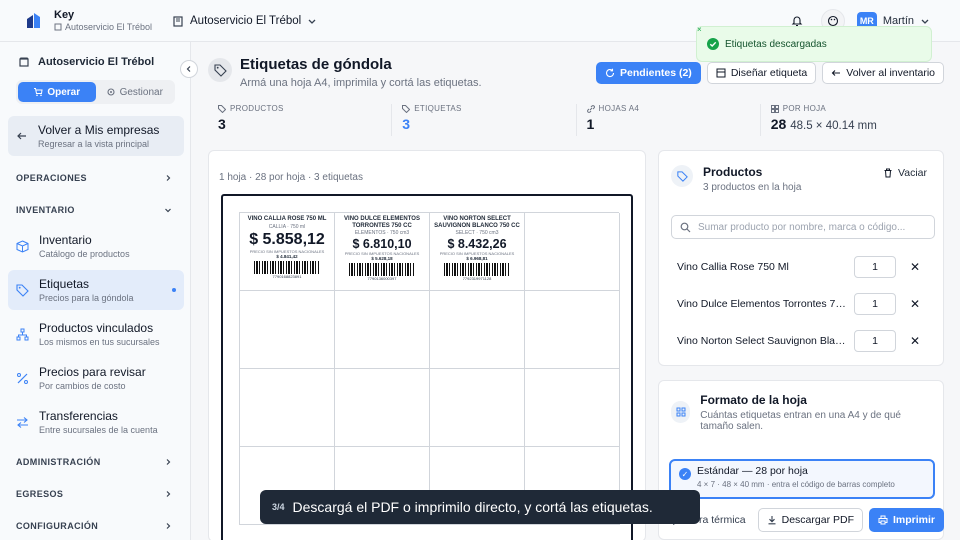  Describe the element at coordinates (78, 416) in the screenshot. I see `nav-title: Transferencias` at that location.